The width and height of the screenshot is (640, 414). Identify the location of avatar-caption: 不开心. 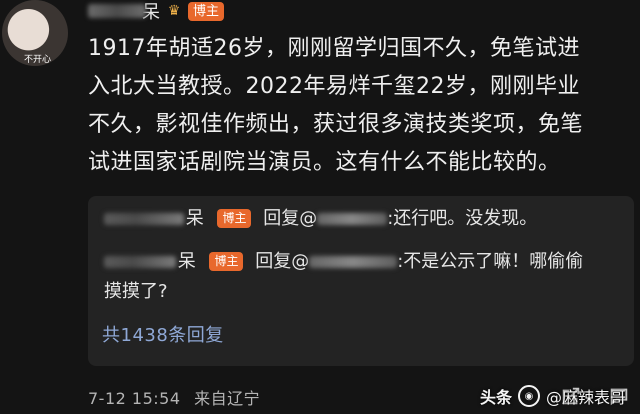
(38, 60).